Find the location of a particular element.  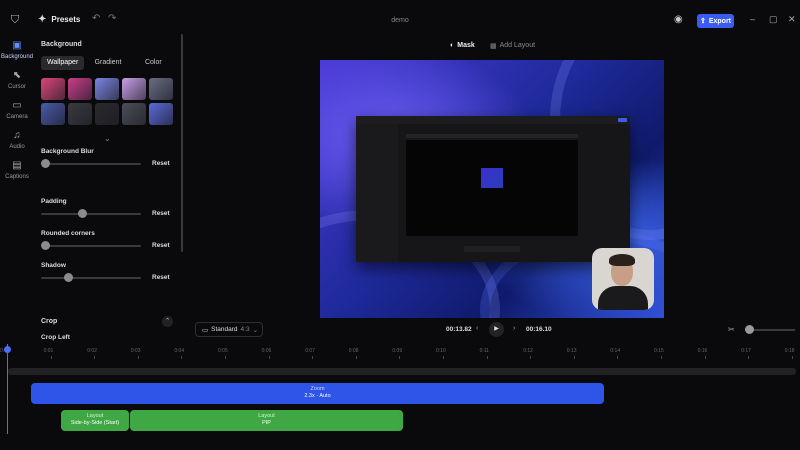

shadow-label: Shadow is located at coordinates (53, 265).